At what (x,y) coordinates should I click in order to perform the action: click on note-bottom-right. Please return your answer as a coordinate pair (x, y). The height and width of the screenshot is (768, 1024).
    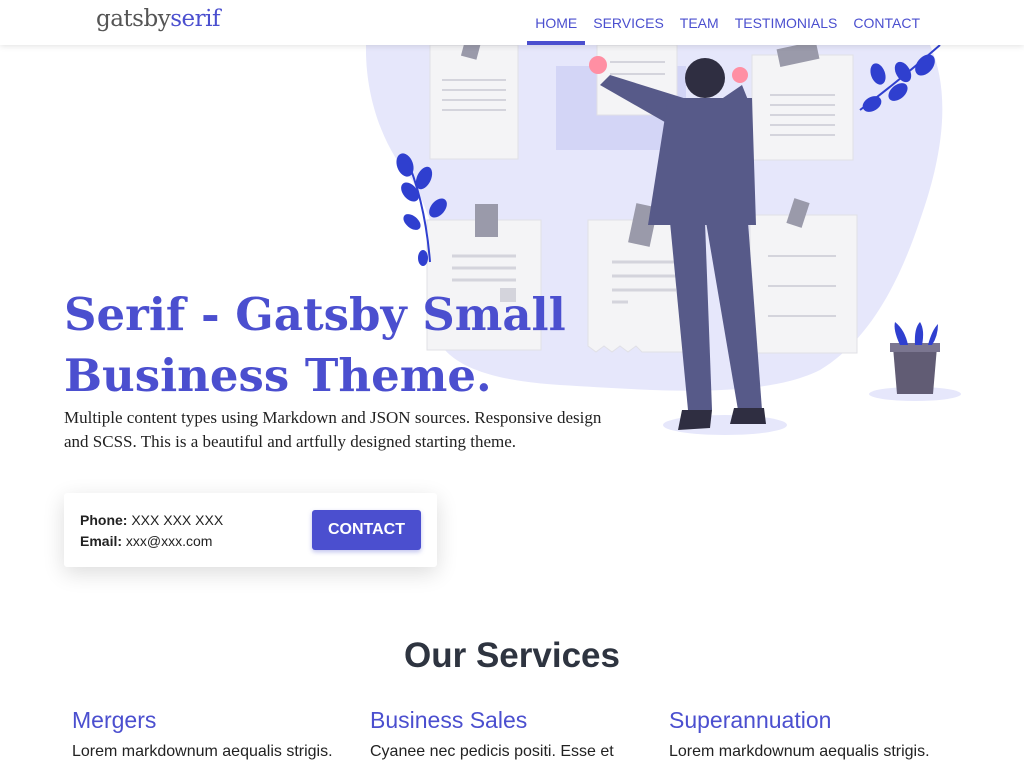
    Looking at the image, I should click on (803, 276).